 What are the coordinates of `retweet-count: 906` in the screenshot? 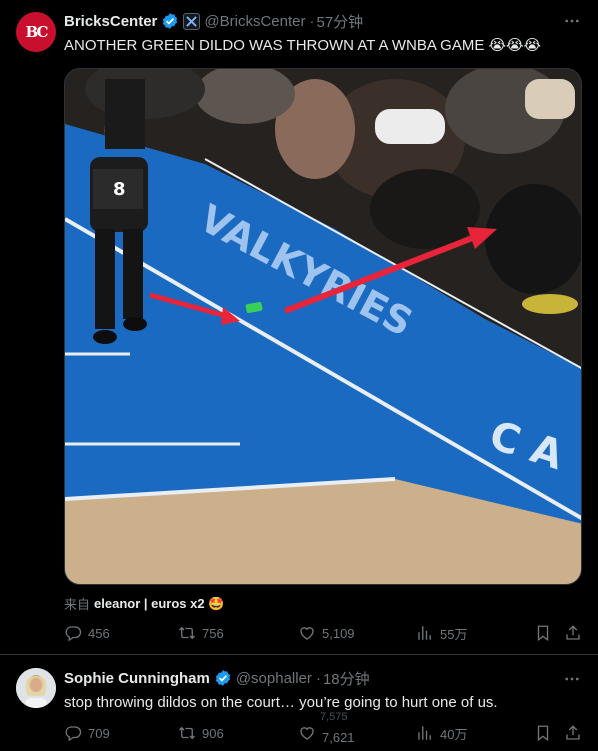 It's located at (213, 733).